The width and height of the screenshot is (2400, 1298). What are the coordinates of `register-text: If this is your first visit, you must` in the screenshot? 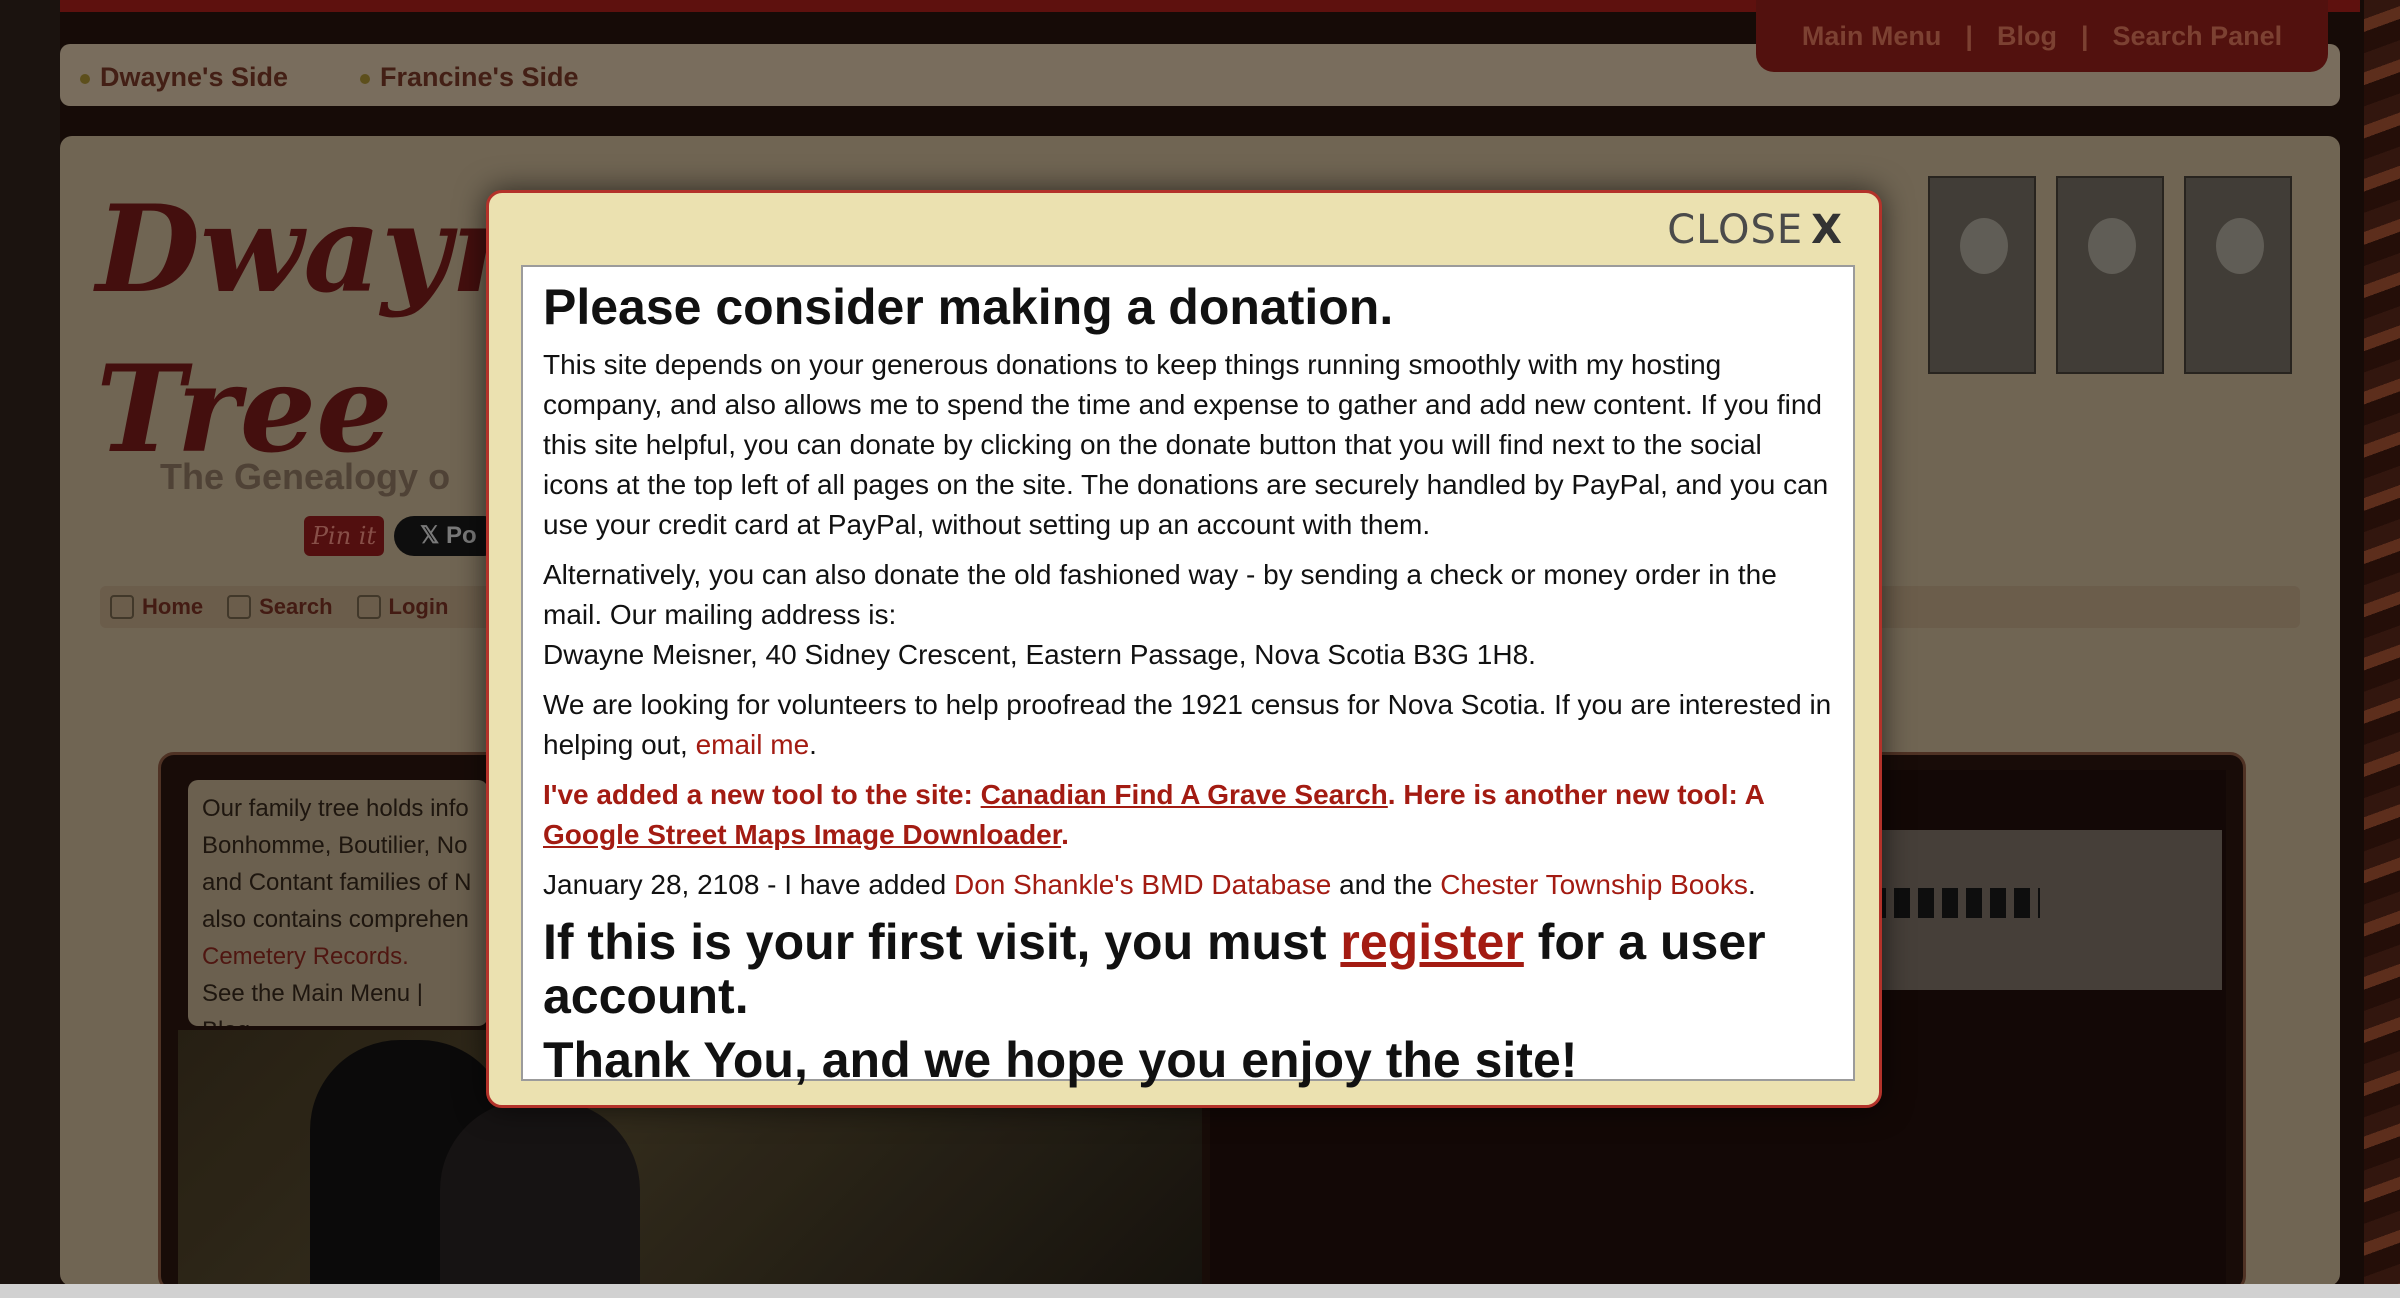 It's located at (935, 942).